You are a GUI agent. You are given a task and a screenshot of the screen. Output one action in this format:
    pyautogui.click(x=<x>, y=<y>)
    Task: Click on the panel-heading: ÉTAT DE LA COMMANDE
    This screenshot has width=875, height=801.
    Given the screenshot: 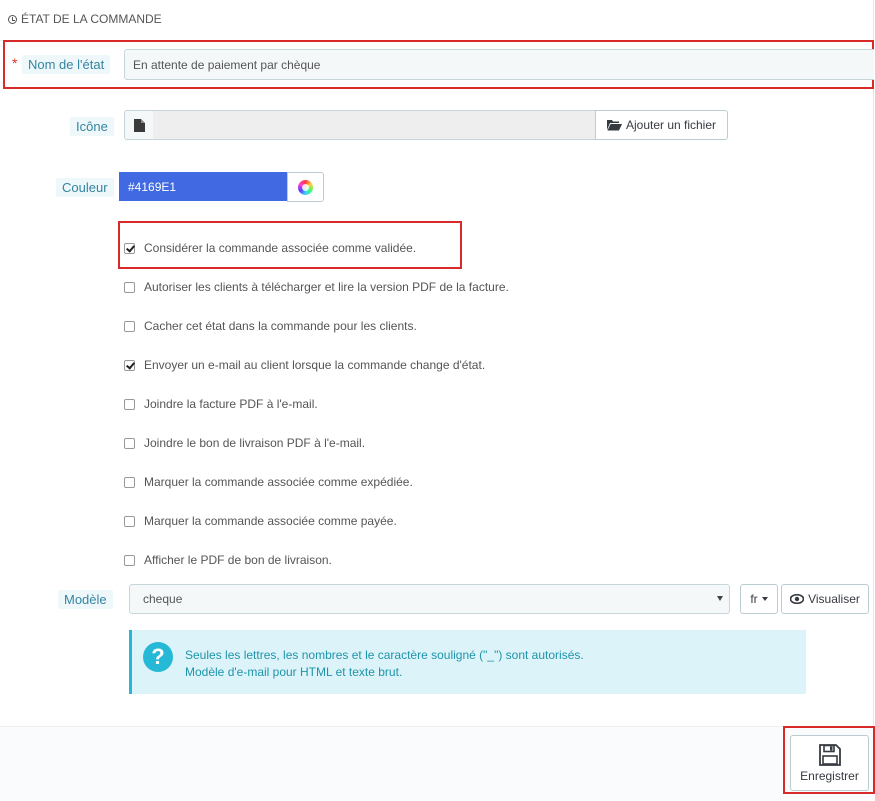 What is the action you would take?
    pyautogui.click(x=437, y=20)
    